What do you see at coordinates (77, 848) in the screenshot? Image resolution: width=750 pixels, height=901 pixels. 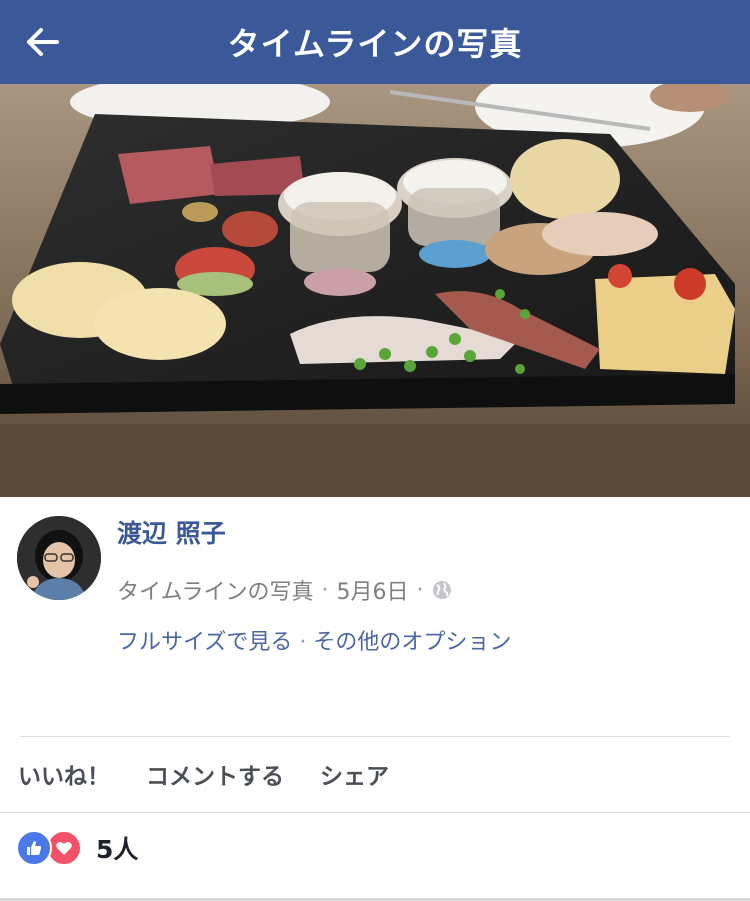 I see `reactions-summary: 5人` at bounding box center [77, 848].